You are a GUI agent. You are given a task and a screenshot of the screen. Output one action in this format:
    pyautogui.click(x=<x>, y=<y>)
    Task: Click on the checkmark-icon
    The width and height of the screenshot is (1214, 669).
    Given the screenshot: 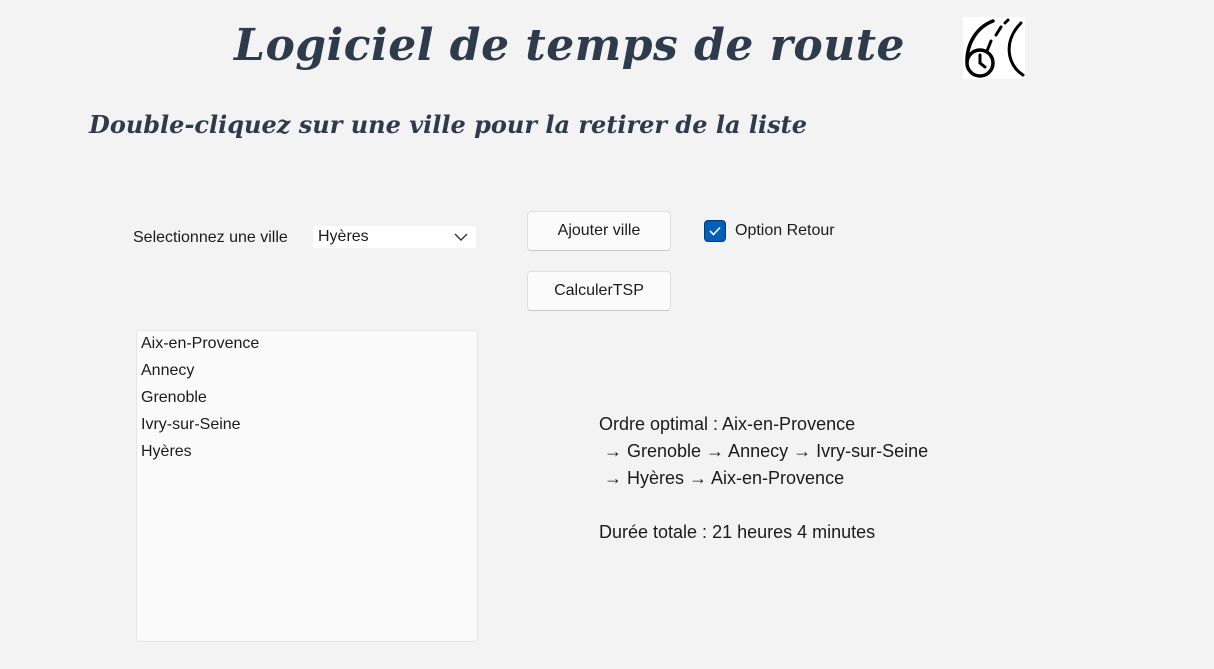 What is the action you would take?
    pyautogui.click(x=715, y=231)
    